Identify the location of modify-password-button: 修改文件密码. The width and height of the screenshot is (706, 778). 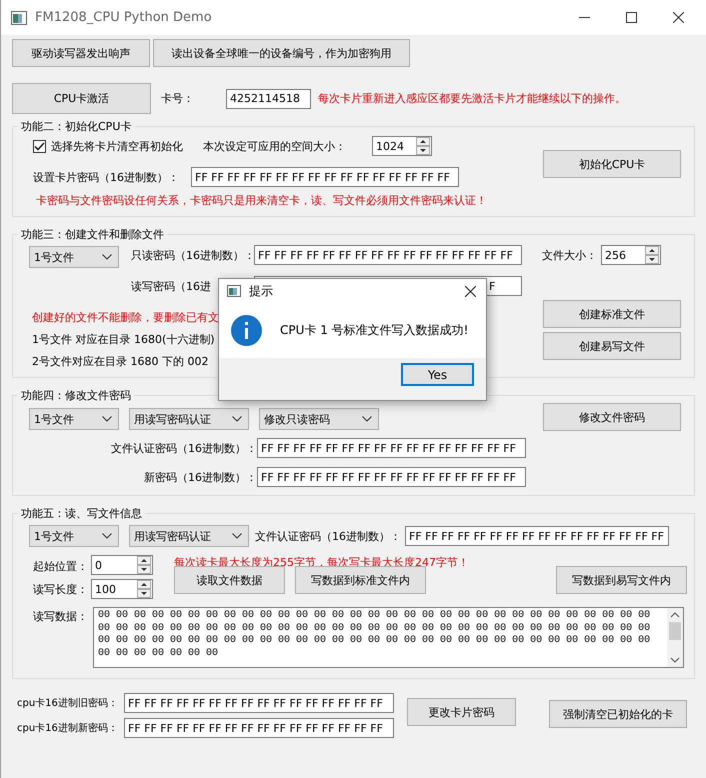
(612, 417).